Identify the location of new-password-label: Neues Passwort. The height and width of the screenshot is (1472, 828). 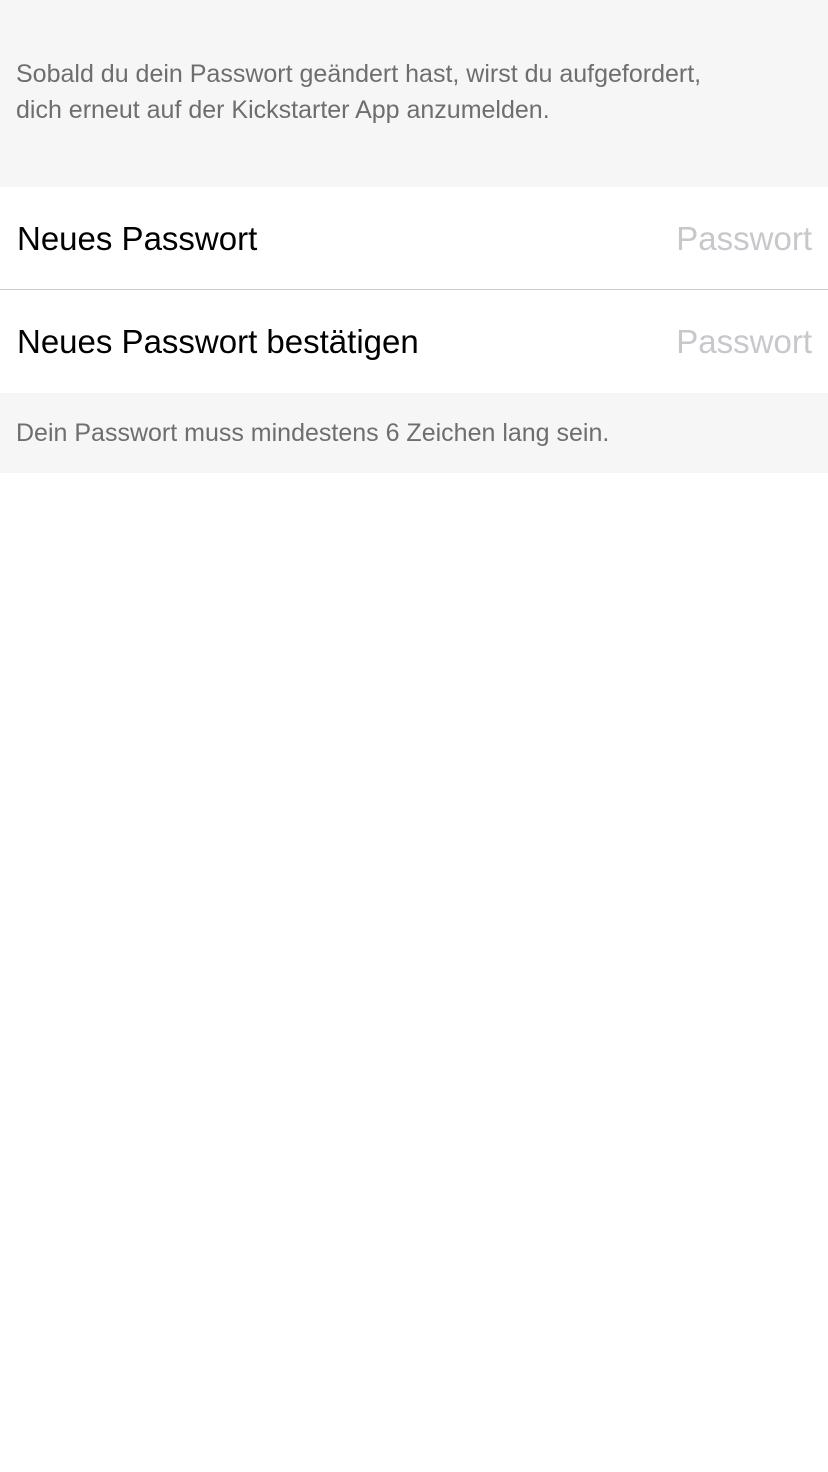
(137, 238).